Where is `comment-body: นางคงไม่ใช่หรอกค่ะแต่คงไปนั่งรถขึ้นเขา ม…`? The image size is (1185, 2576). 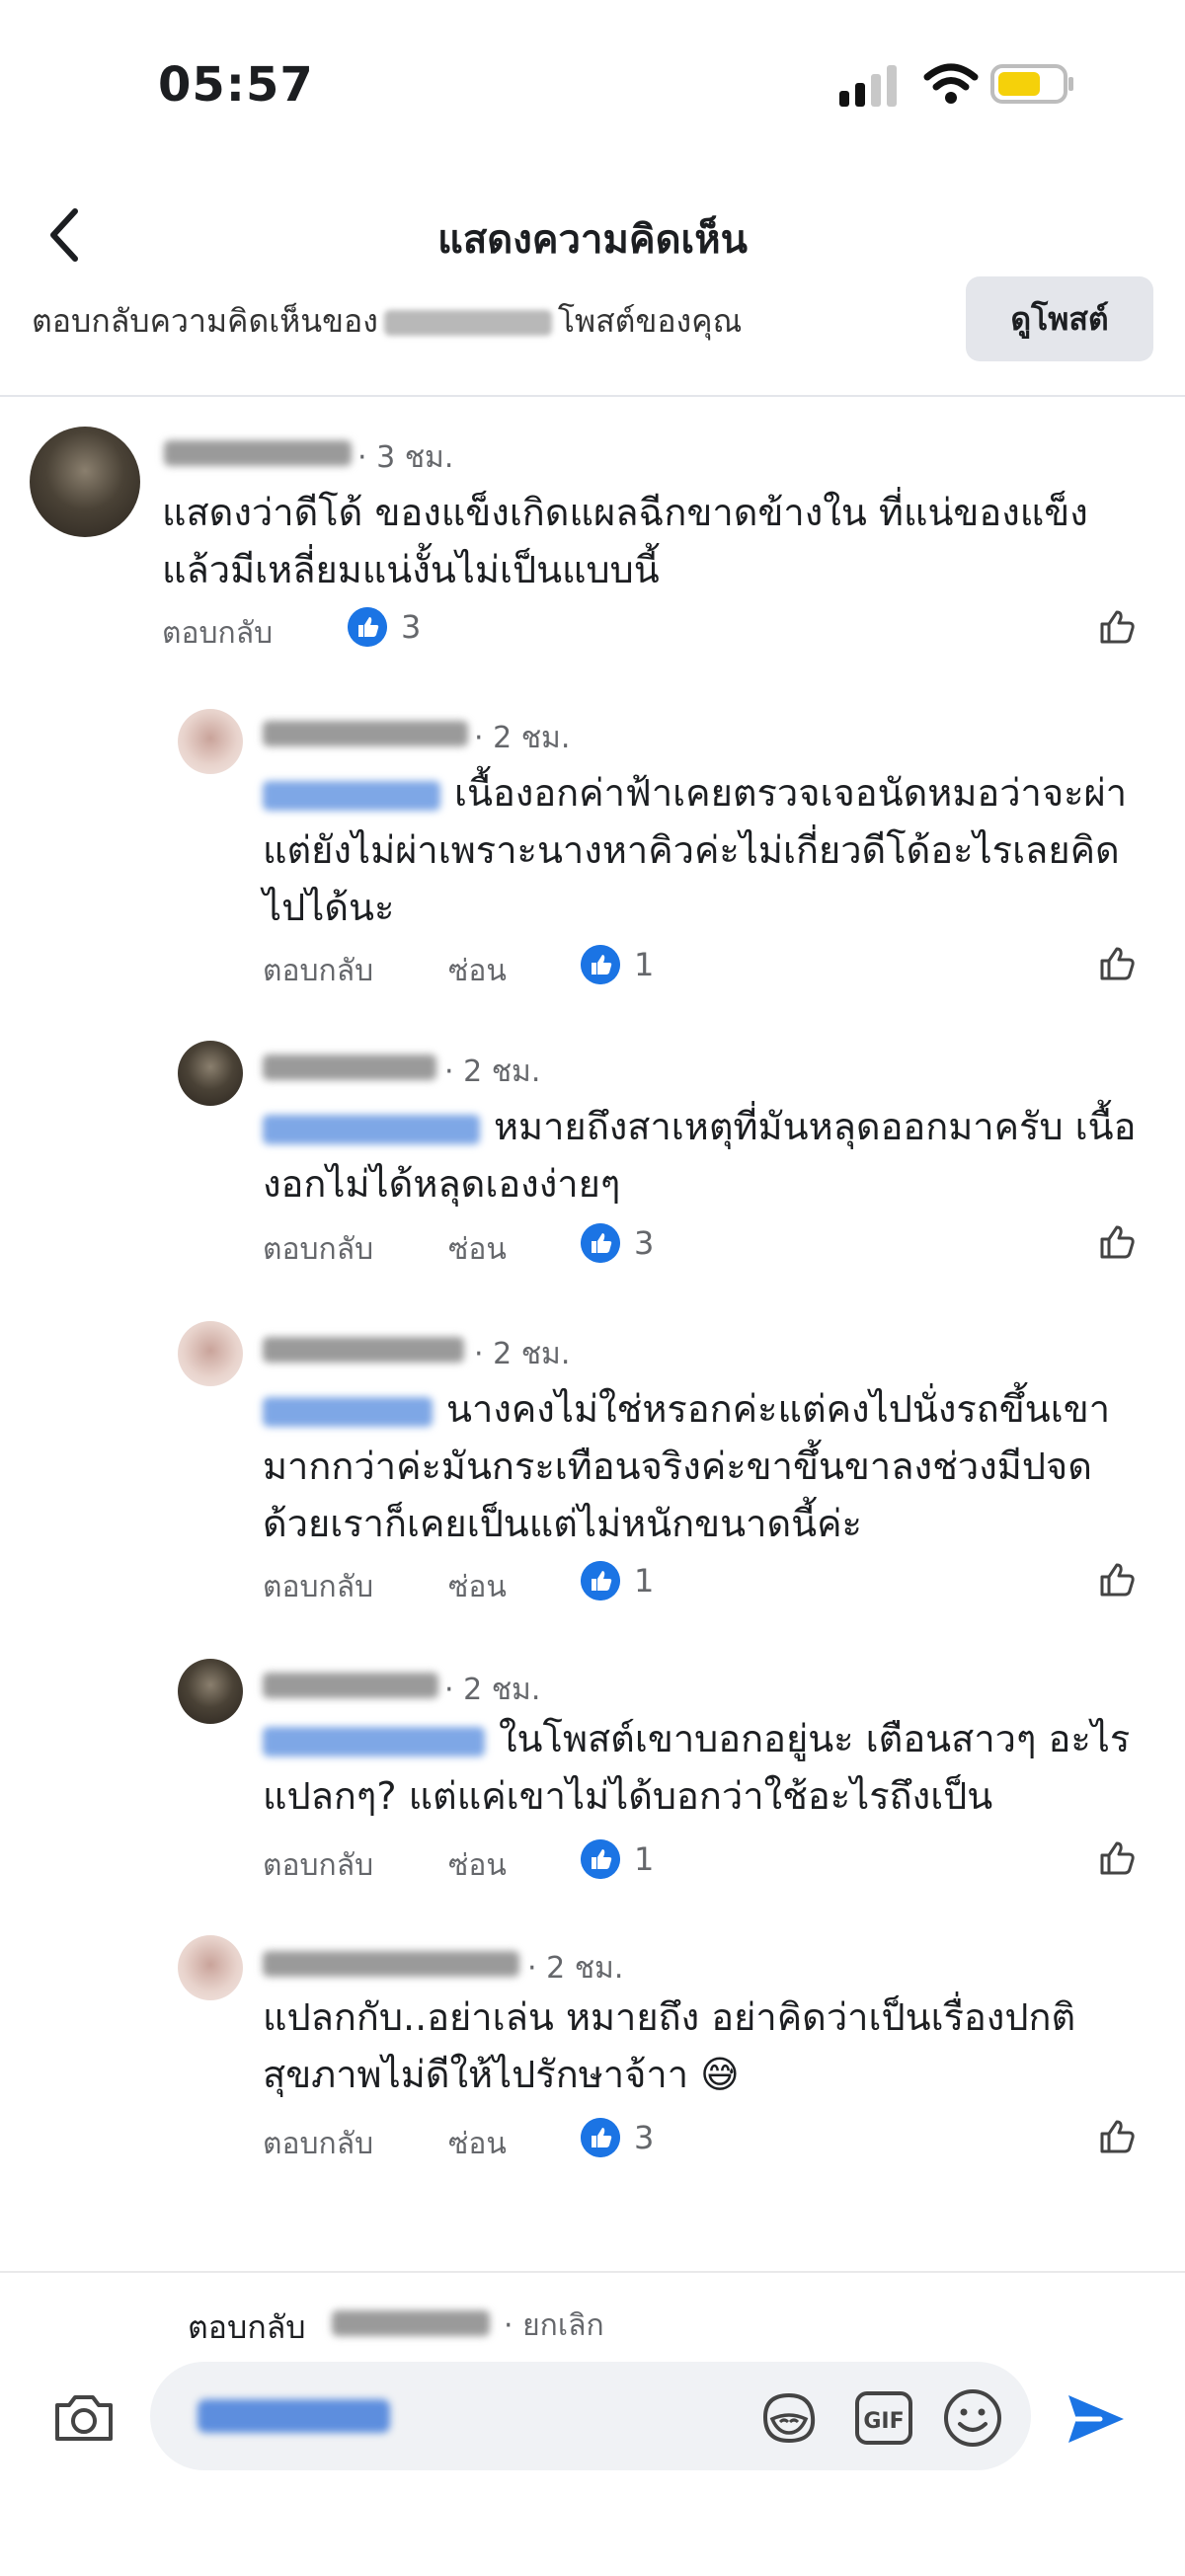
comment-body: นางคงไม่ใช่หรอกค่ะแต่คงไปนั่งรถขึ้นเขา ม… is located at coordinates (707, 1466).